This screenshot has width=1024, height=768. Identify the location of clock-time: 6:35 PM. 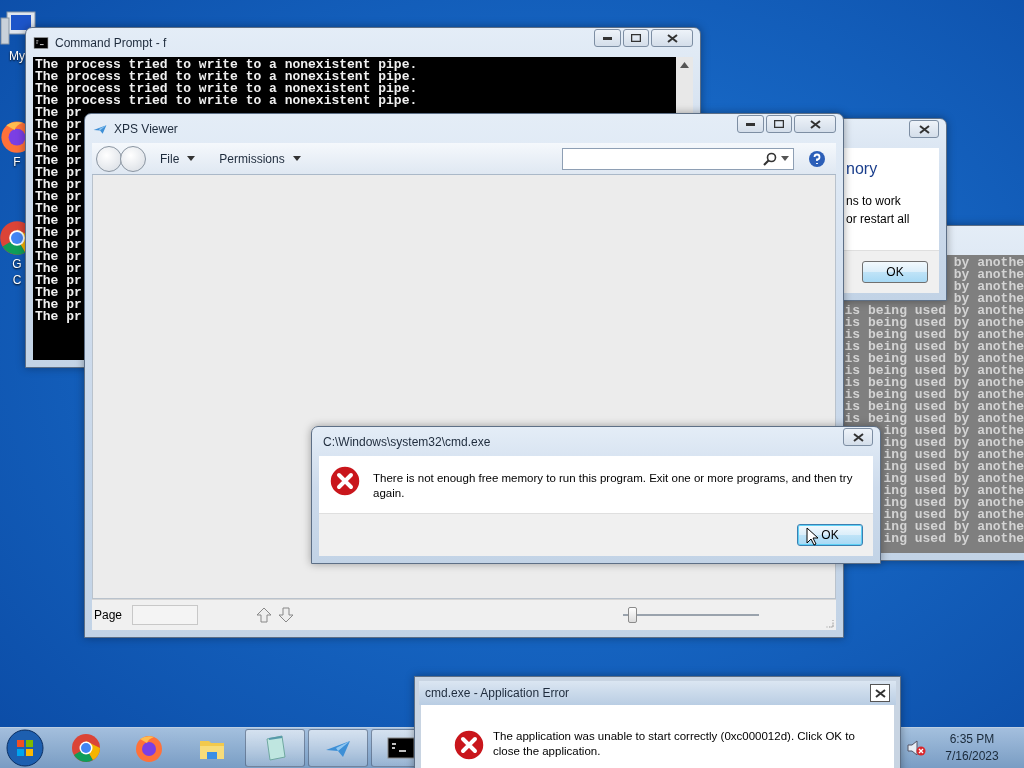
(972, 739).